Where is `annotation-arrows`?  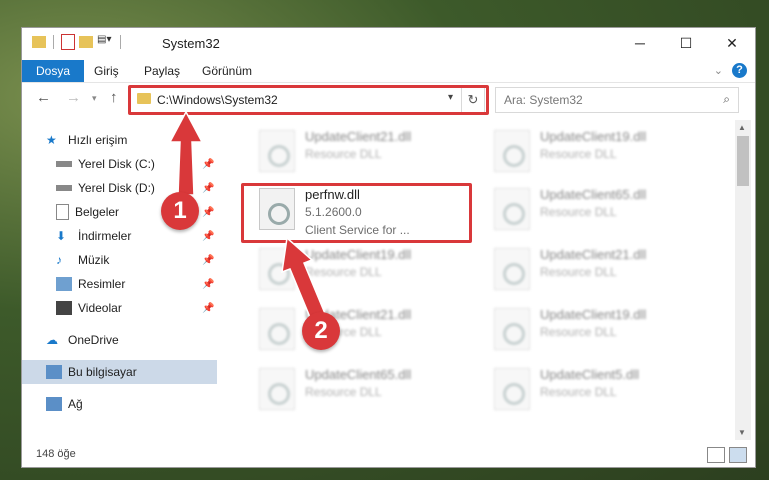 annotation-arrows is located at coordinates (247, 216).